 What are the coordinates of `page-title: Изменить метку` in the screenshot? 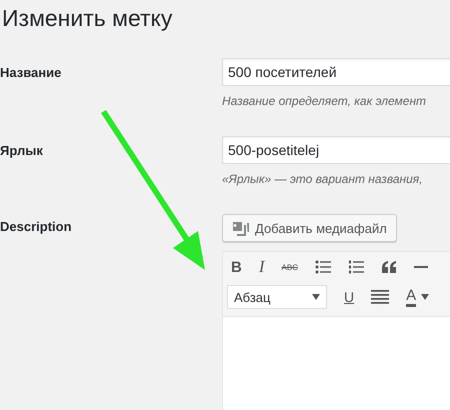 It's located at (87, 18).